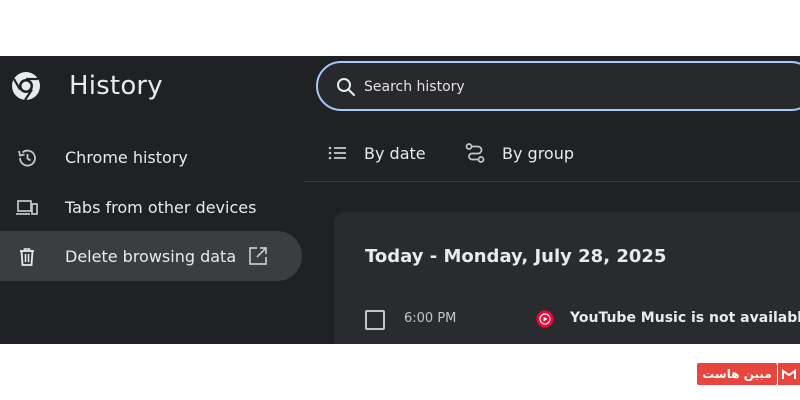  I want to click on tab-by-date: By date, so click(376, 153).